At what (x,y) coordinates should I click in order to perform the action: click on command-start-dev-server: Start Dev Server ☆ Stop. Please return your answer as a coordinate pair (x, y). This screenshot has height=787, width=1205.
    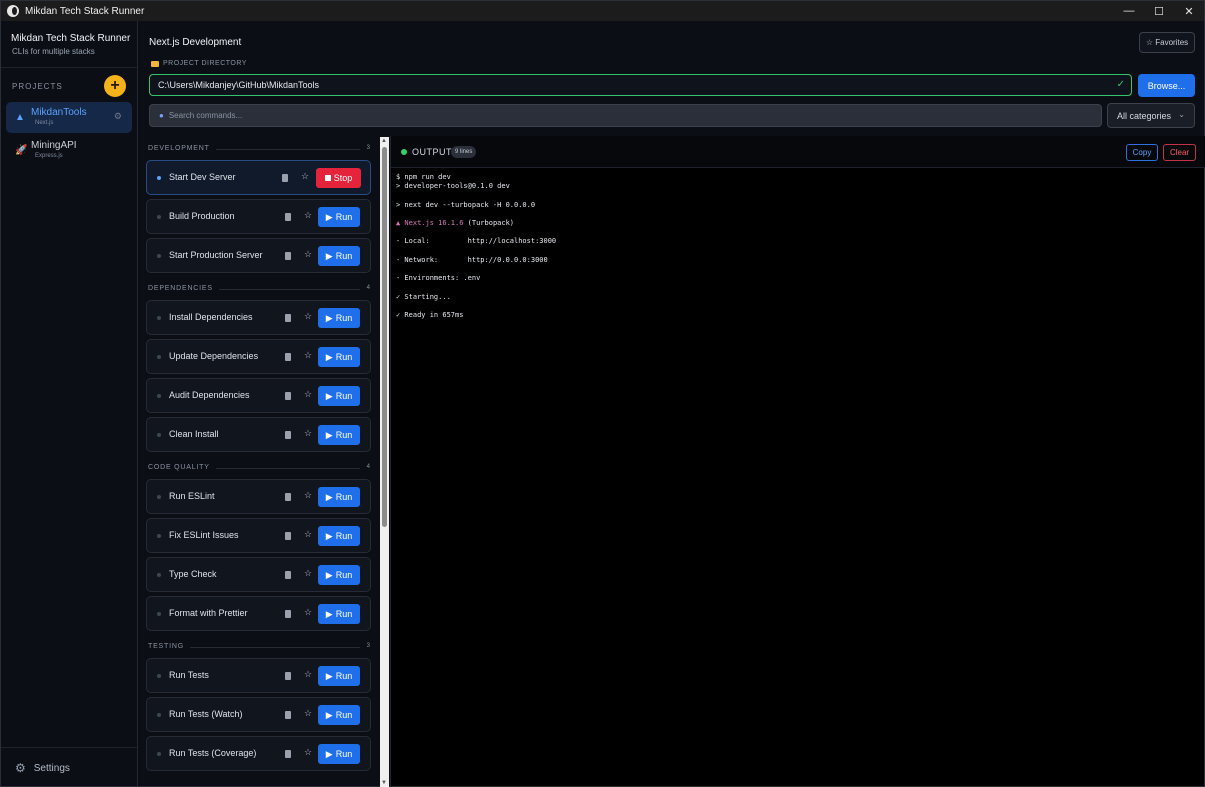
    Looking at the image, I should click on (258, 177).